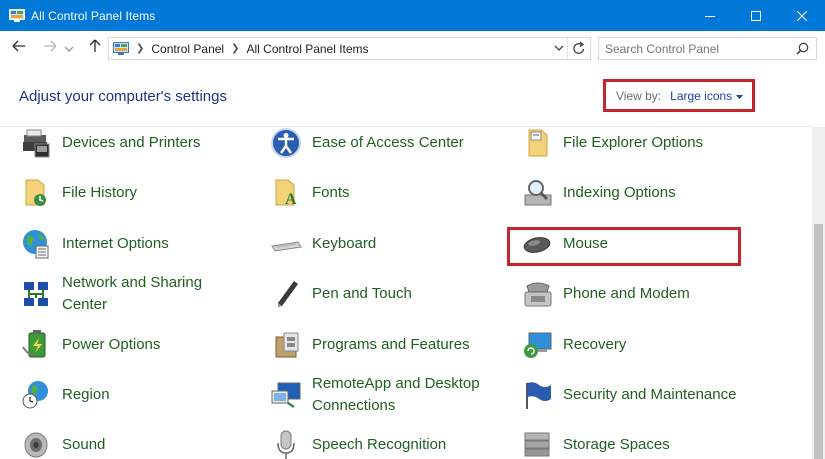  I want to click on up-button, so click(95, 48).